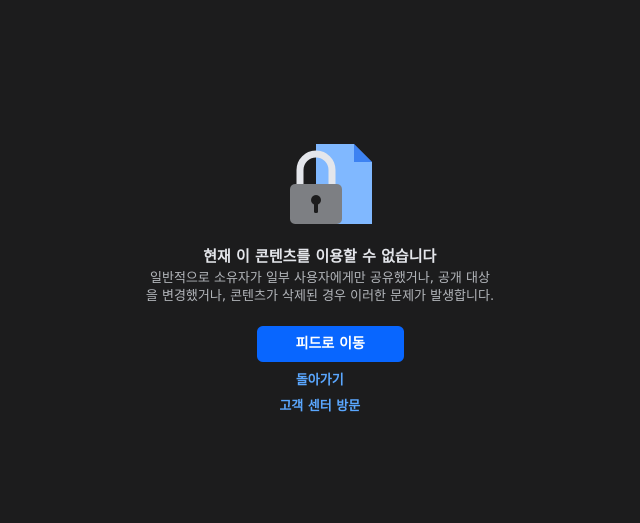 This screenshot has height=523, width=640. Describe the element at coordinates (320, 256) in the screenshot. I see `page-title: 현재 이 콘텐츠를 이용할 수 없습니다` at that location.